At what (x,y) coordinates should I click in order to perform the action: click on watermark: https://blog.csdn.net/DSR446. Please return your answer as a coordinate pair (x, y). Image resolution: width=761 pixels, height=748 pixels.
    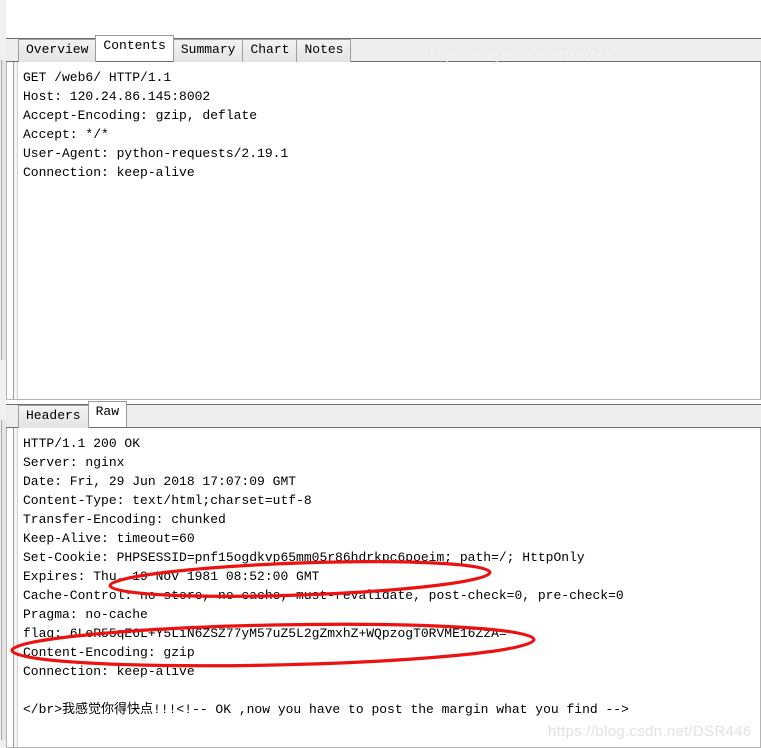
    Looking at the image, I should click on (650, 731).